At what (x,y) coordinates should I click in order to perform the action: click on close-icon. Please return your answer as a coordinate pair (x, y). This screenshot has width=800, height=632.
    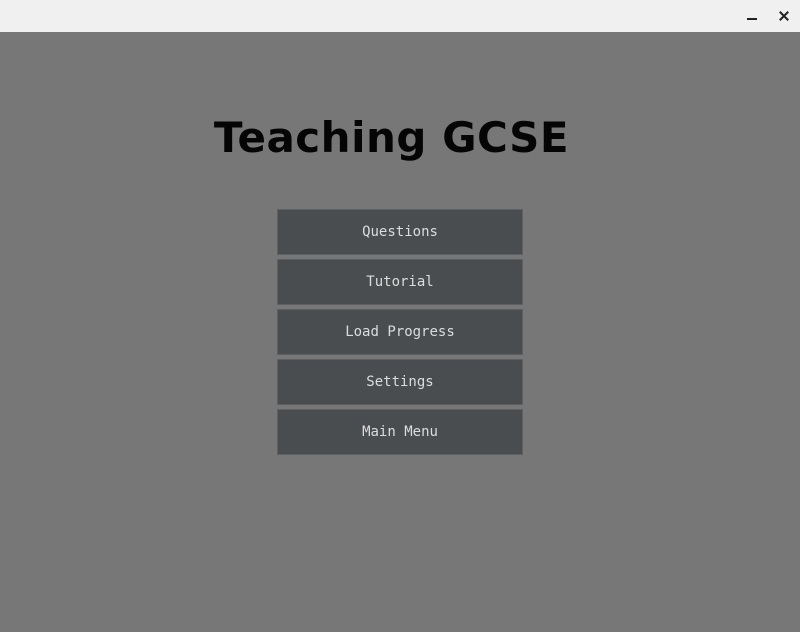
    Looking at the image, I should click on (784, 16).